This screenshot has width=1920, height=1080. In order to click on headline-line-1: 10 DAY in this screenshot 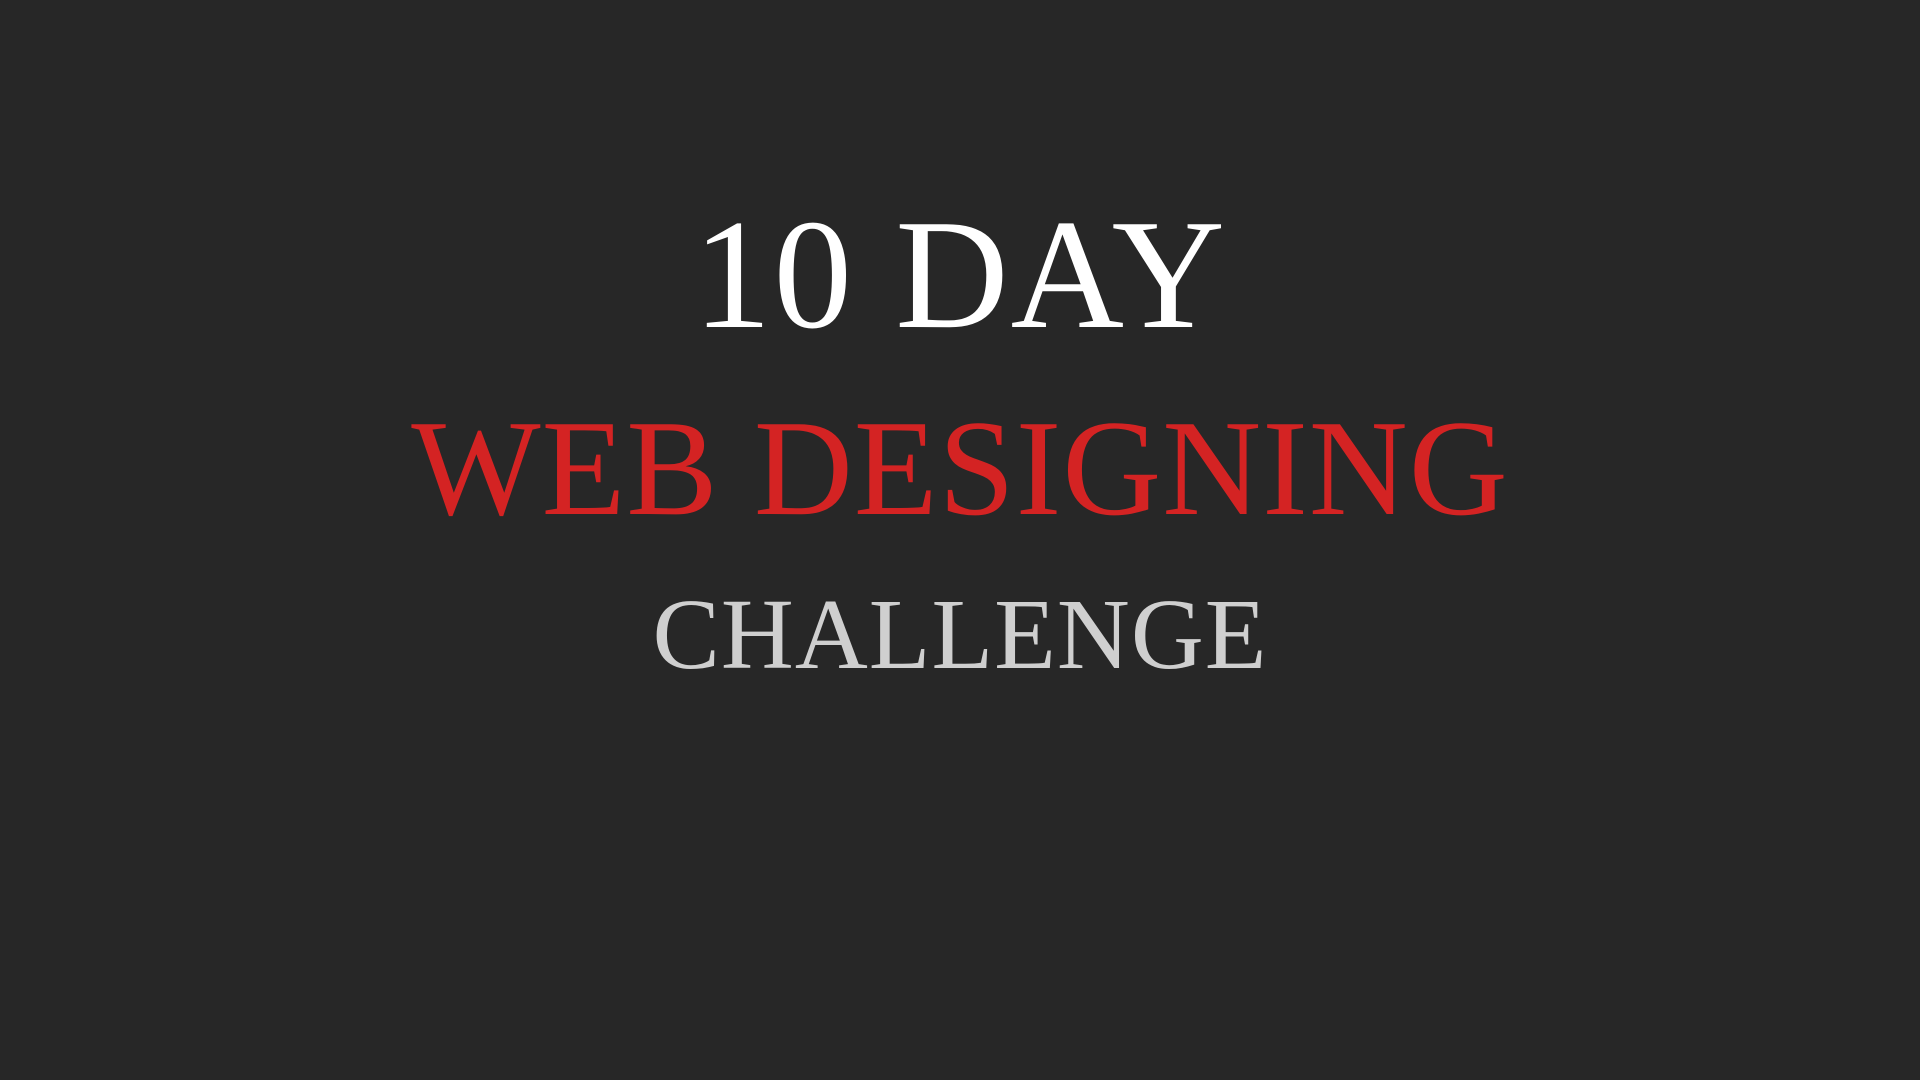, I will do `click(960, 274)`.